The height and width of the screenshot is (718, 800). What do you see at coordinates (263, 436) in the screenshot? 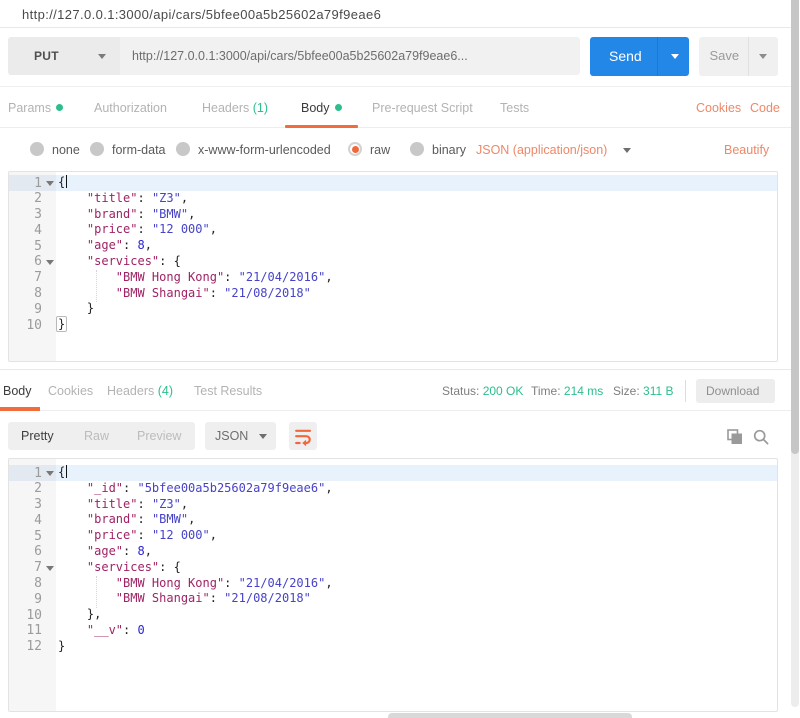
I see `format-chevron-icon` at bounding box center [263, 436].